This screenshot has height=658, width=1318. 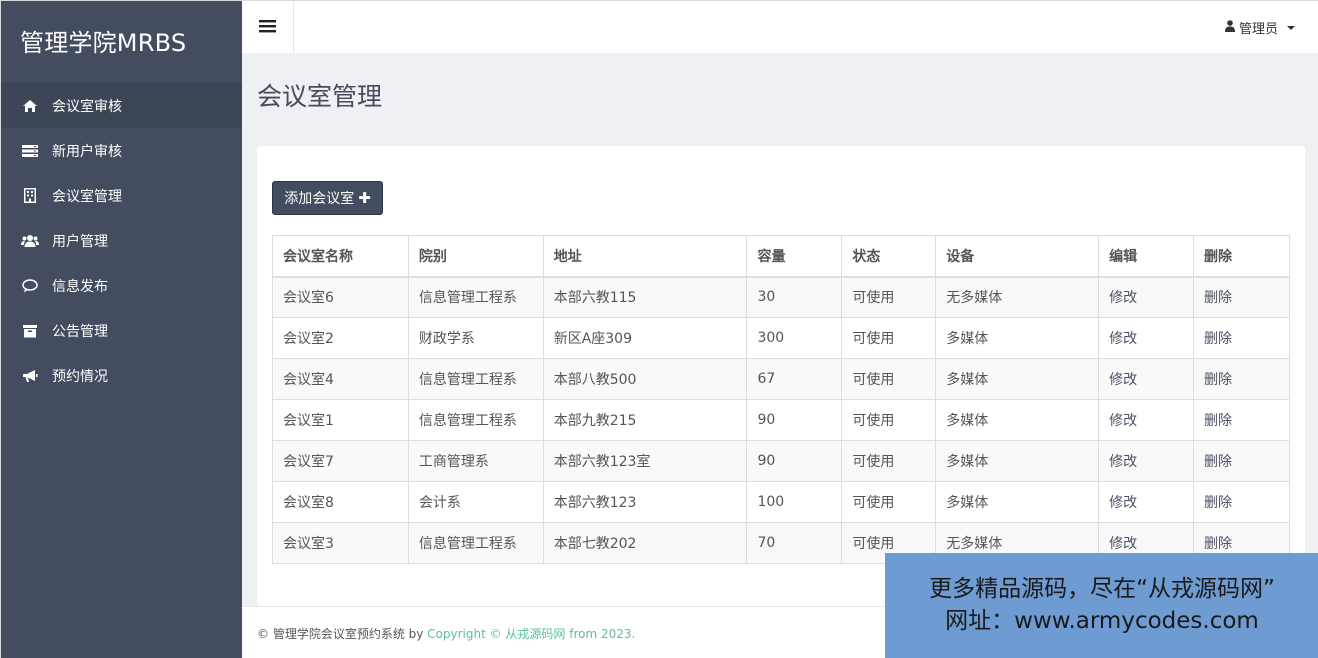 What do you see at coordinates (1102, 621) in the screenshot?
I see `watermark-line-2: 网址：www.armycodes.com` at bounding box center [1102, 621].